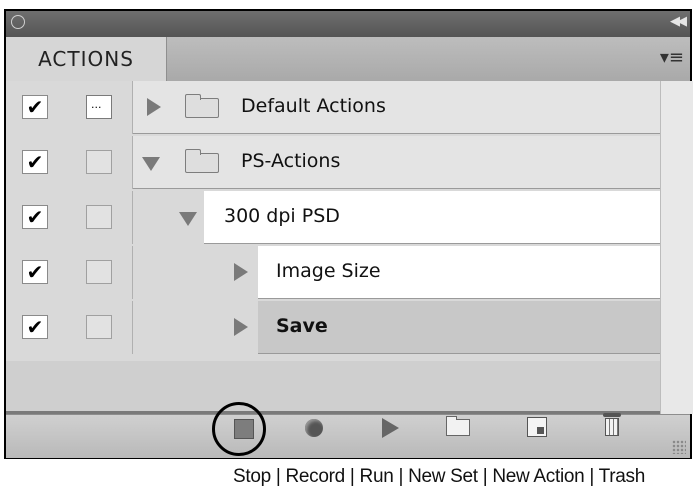 The image size is (695, 495). What do you see at coordinates (447, 327) in the screenshot?
I see `item-content: Save` at bounding box center [447, 327].